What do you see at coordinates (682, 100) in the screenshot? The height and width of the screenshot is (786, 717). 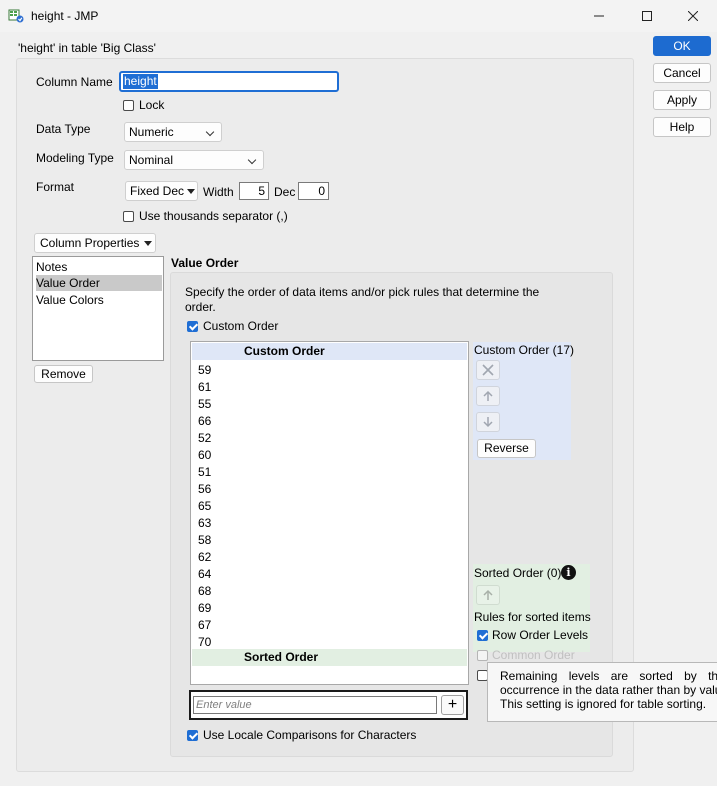 I see `apply-button: Apply` at bounding box center [682, 100].